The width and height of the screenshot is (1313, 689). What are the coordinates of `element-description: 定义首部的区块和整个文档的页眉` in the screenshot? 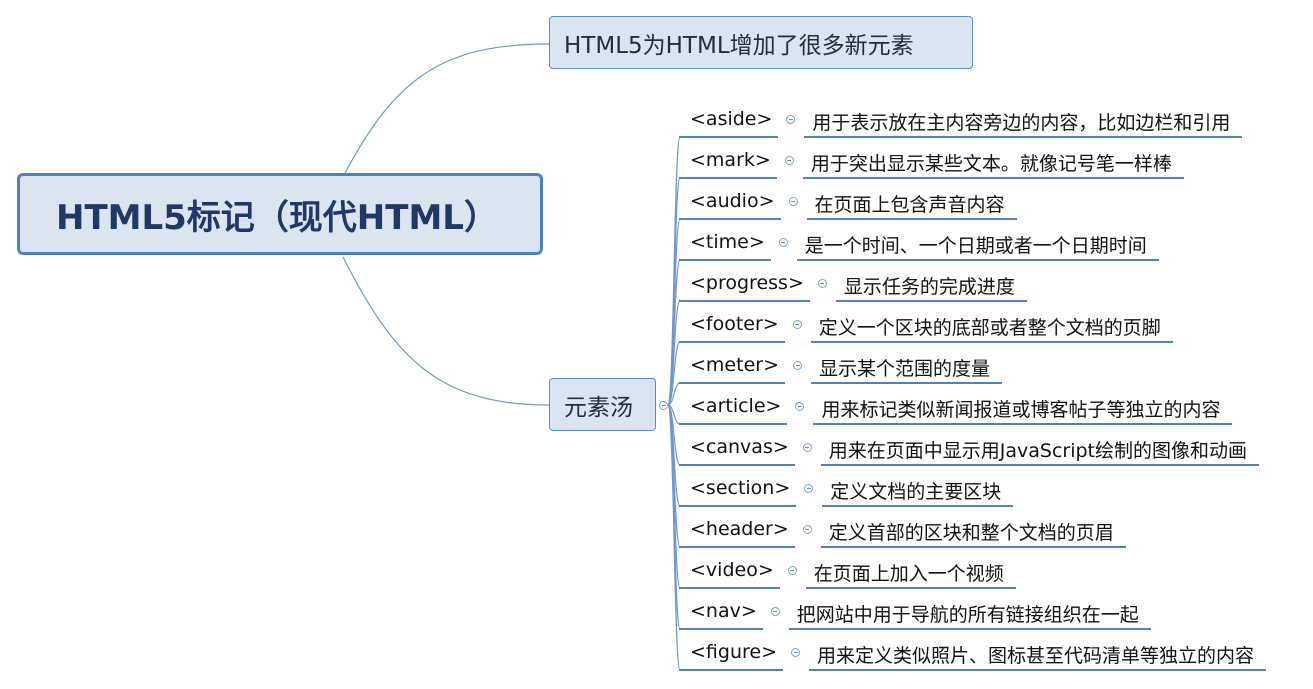 It's located at (971, 533).